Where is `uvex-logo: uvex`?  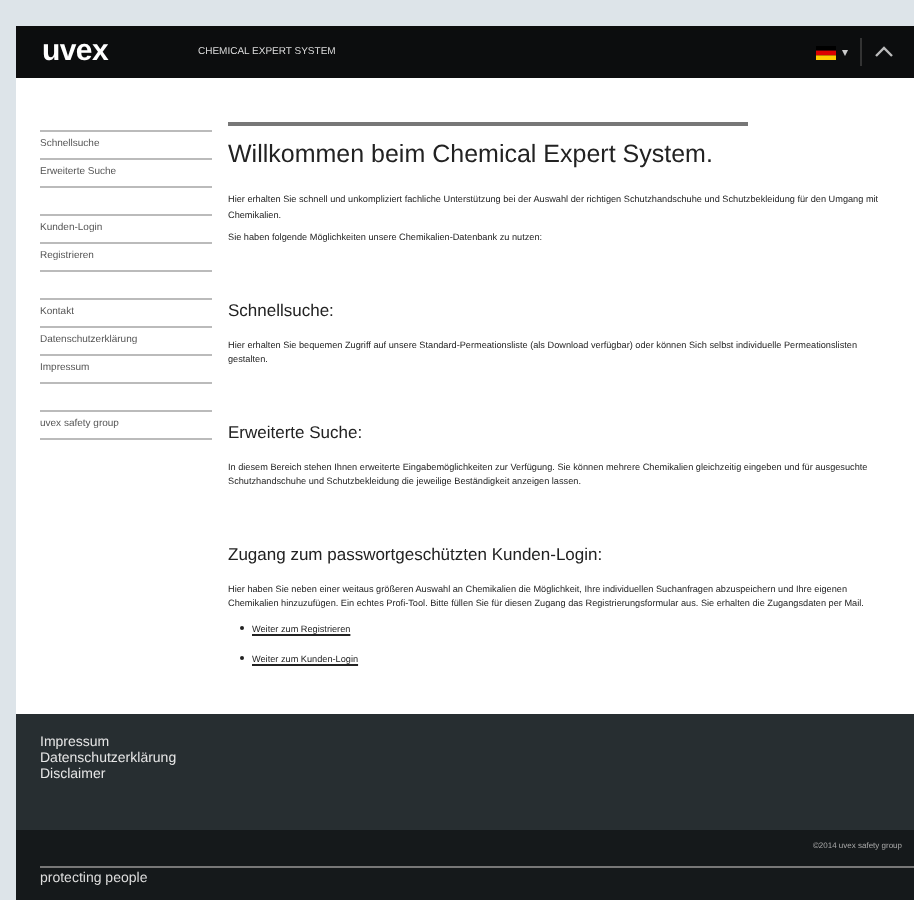 uvex-logo: uvex is located at coordinates (88, 52).